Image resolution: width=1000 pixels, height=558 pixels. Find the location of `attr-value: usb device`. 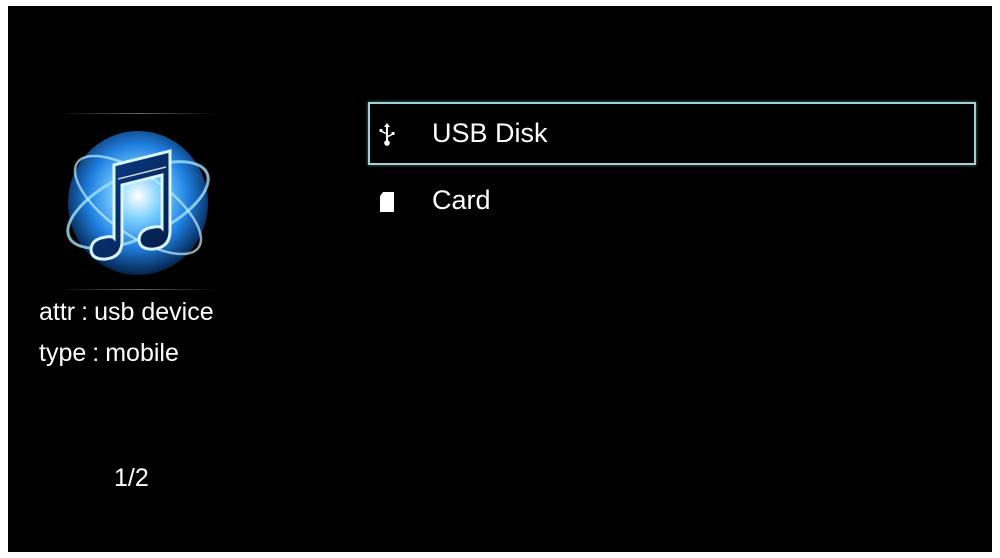

attr-value: usb device is located at coordinates (154, 312).